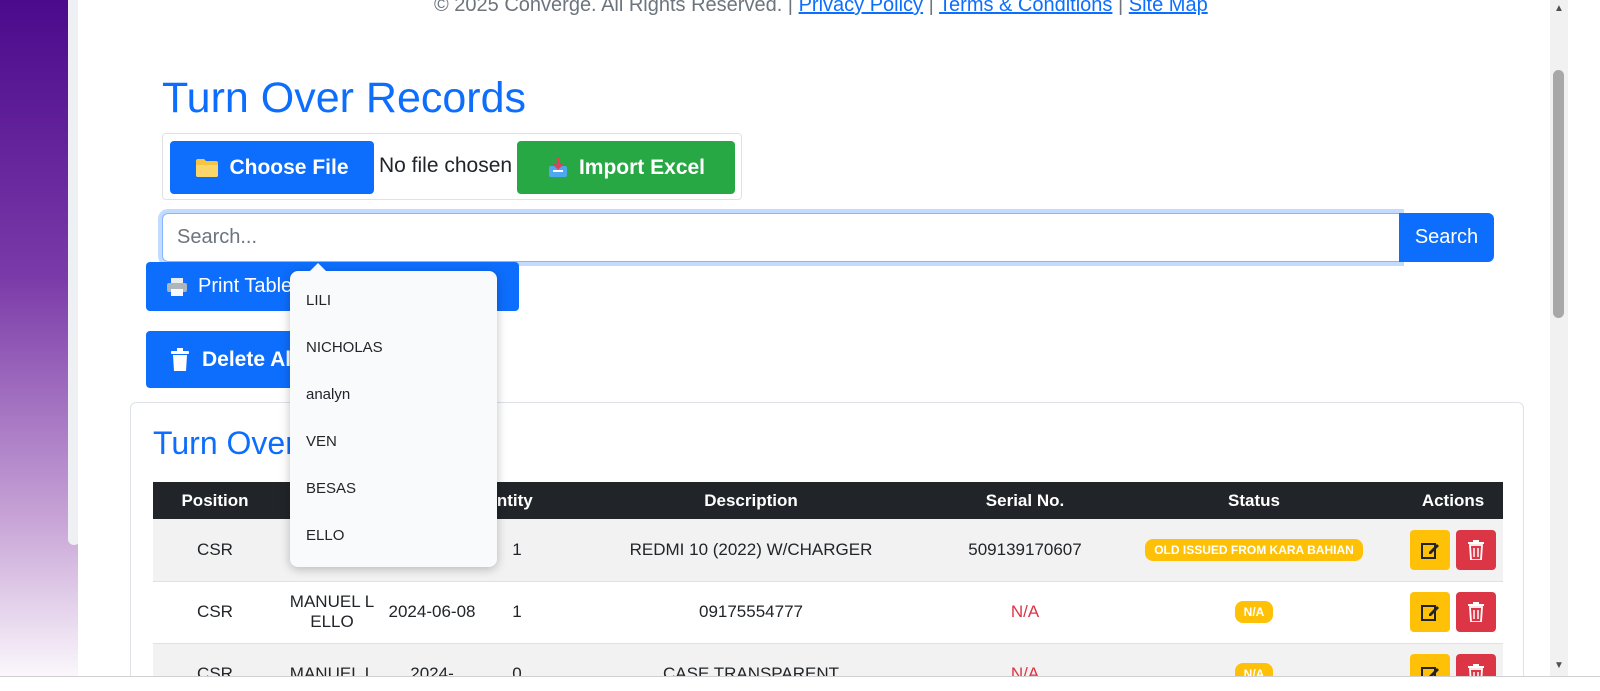  Describe the element at coordinates (344, 347) in the screenshot. I see `suggestion-item: NICHOLAS` at that location.